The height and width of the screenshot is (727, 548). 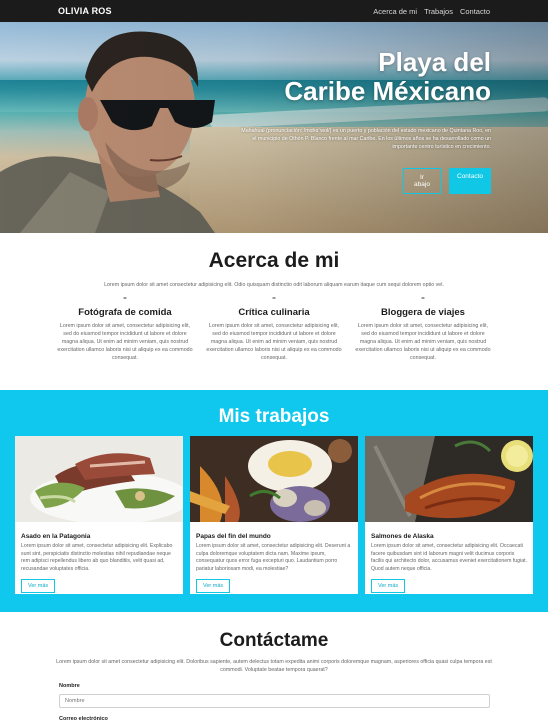 What do you see at coordinates (449, 479) in the screenshot?
I see `work-image-salmon` at bounding box center [449, 479].